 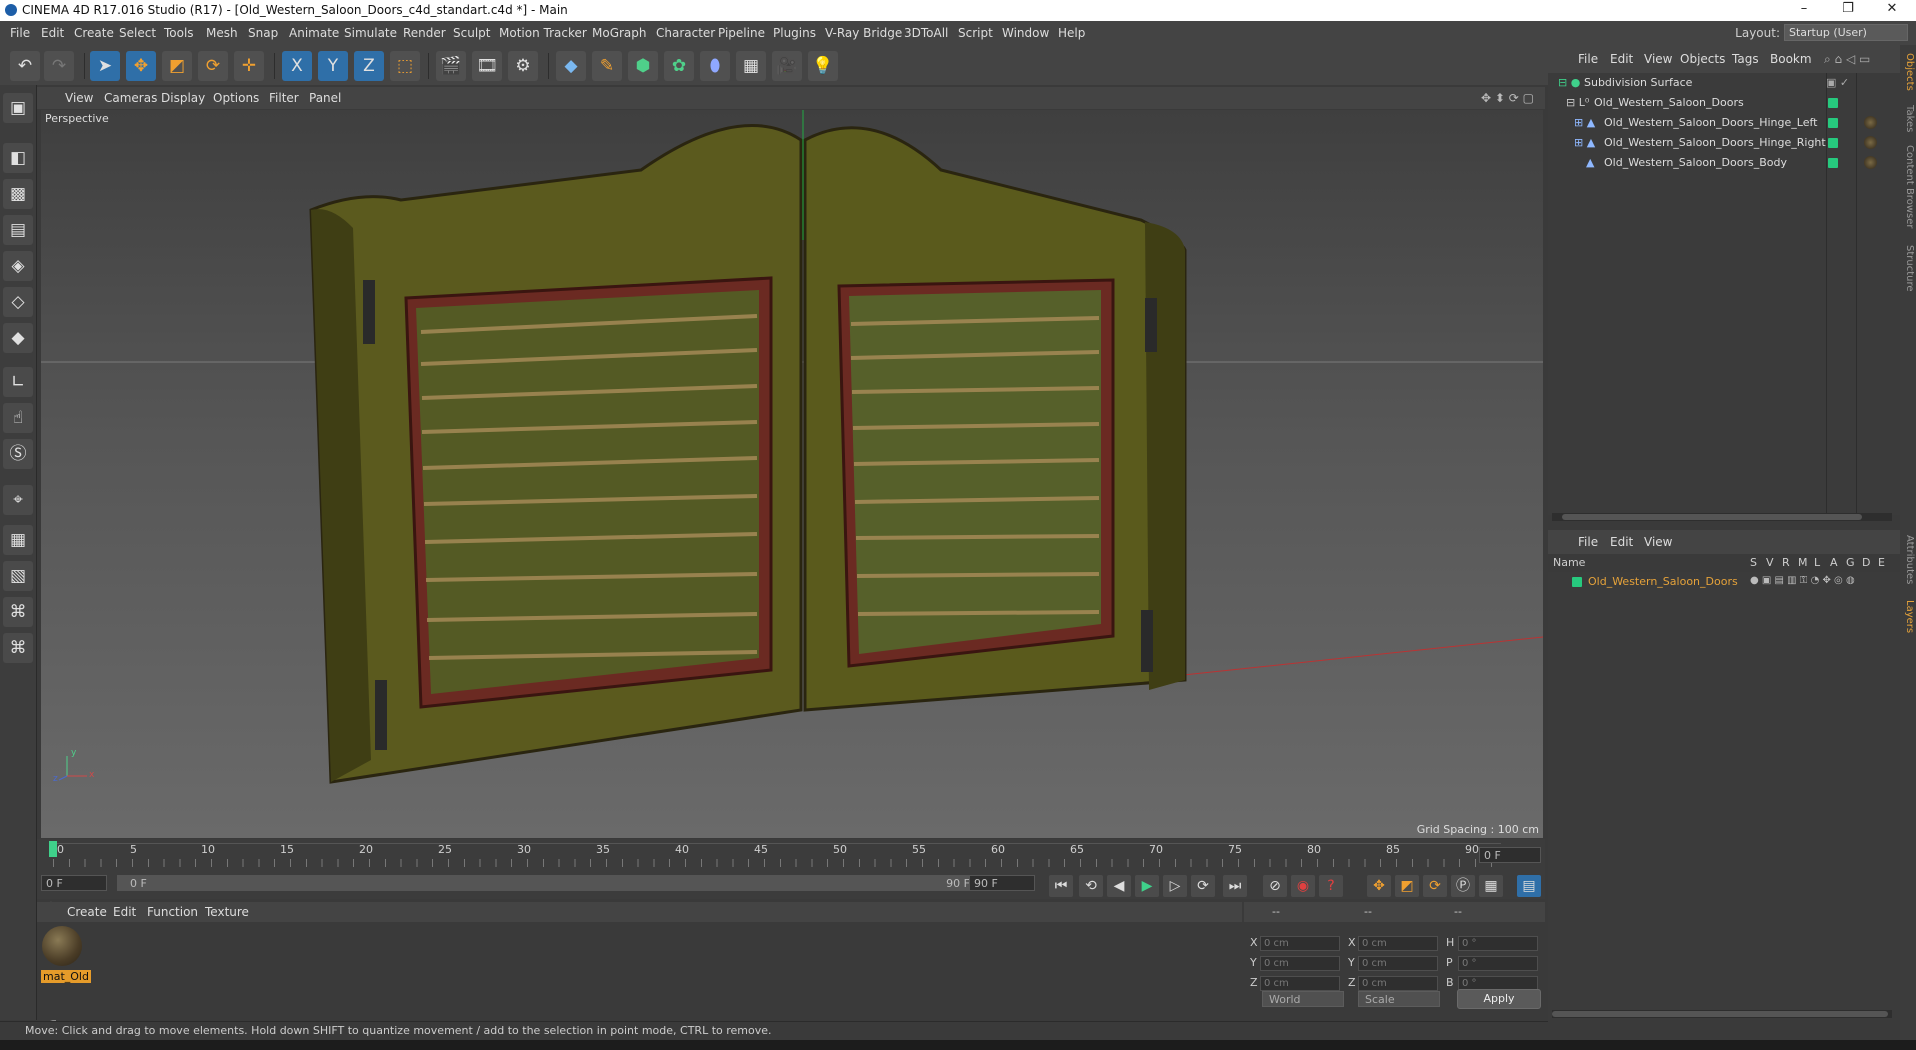 I want to click on scale-icon: ◩, so click(x=177, y=66).